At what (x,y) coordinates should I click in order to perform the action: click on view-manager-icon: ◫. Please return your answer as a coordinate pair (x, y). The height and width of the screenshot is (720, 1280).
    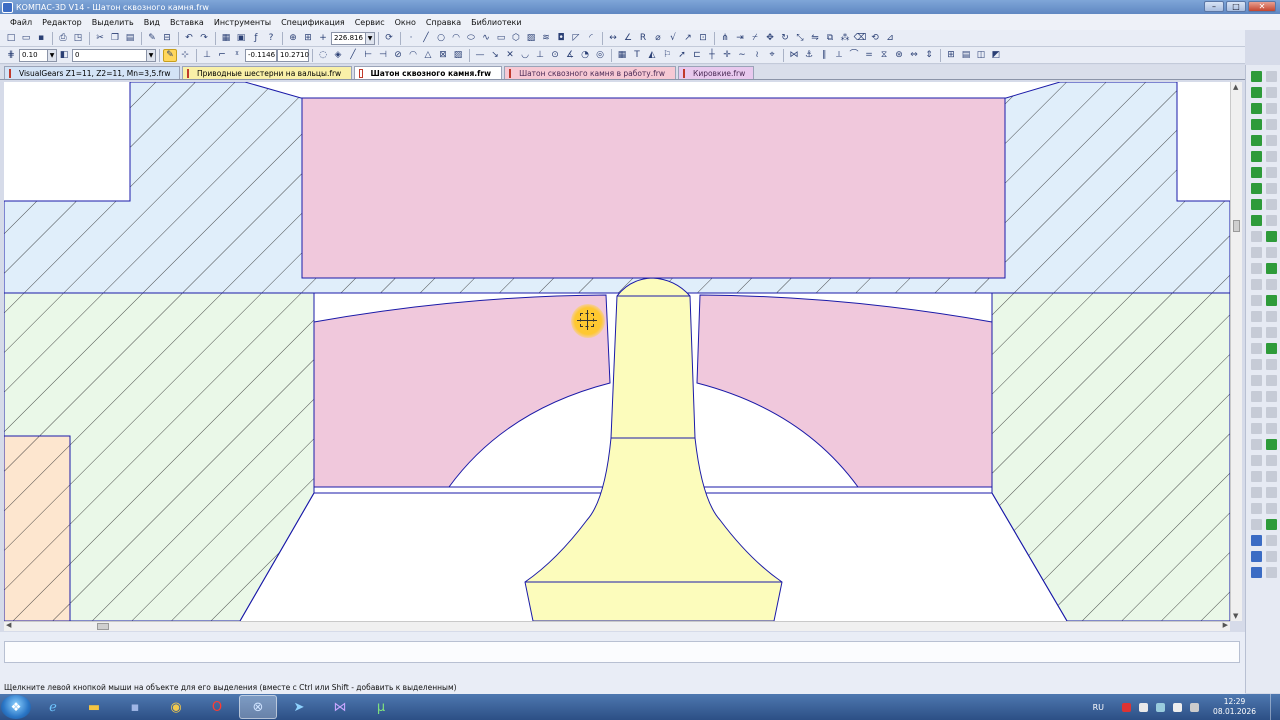
    Looking at the image, I should click on (981, 55).